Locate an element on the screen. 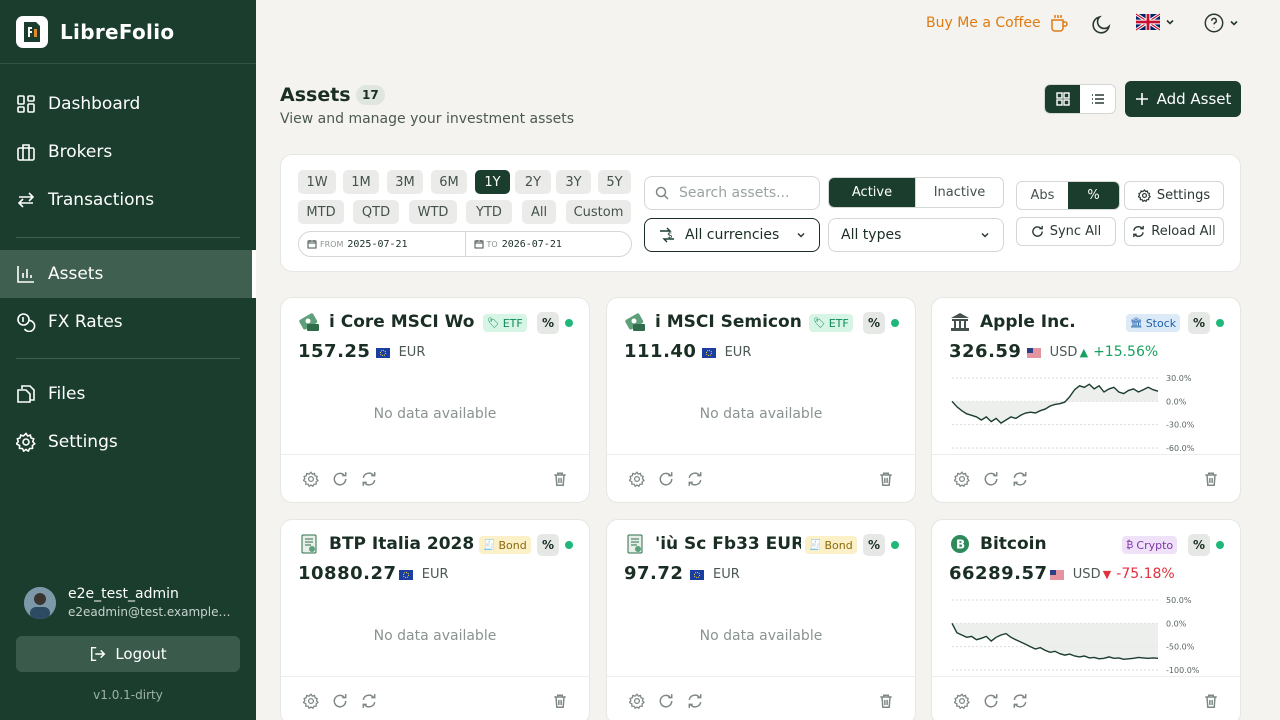  period-1y: 1Y is located at coordinates (492, 182).